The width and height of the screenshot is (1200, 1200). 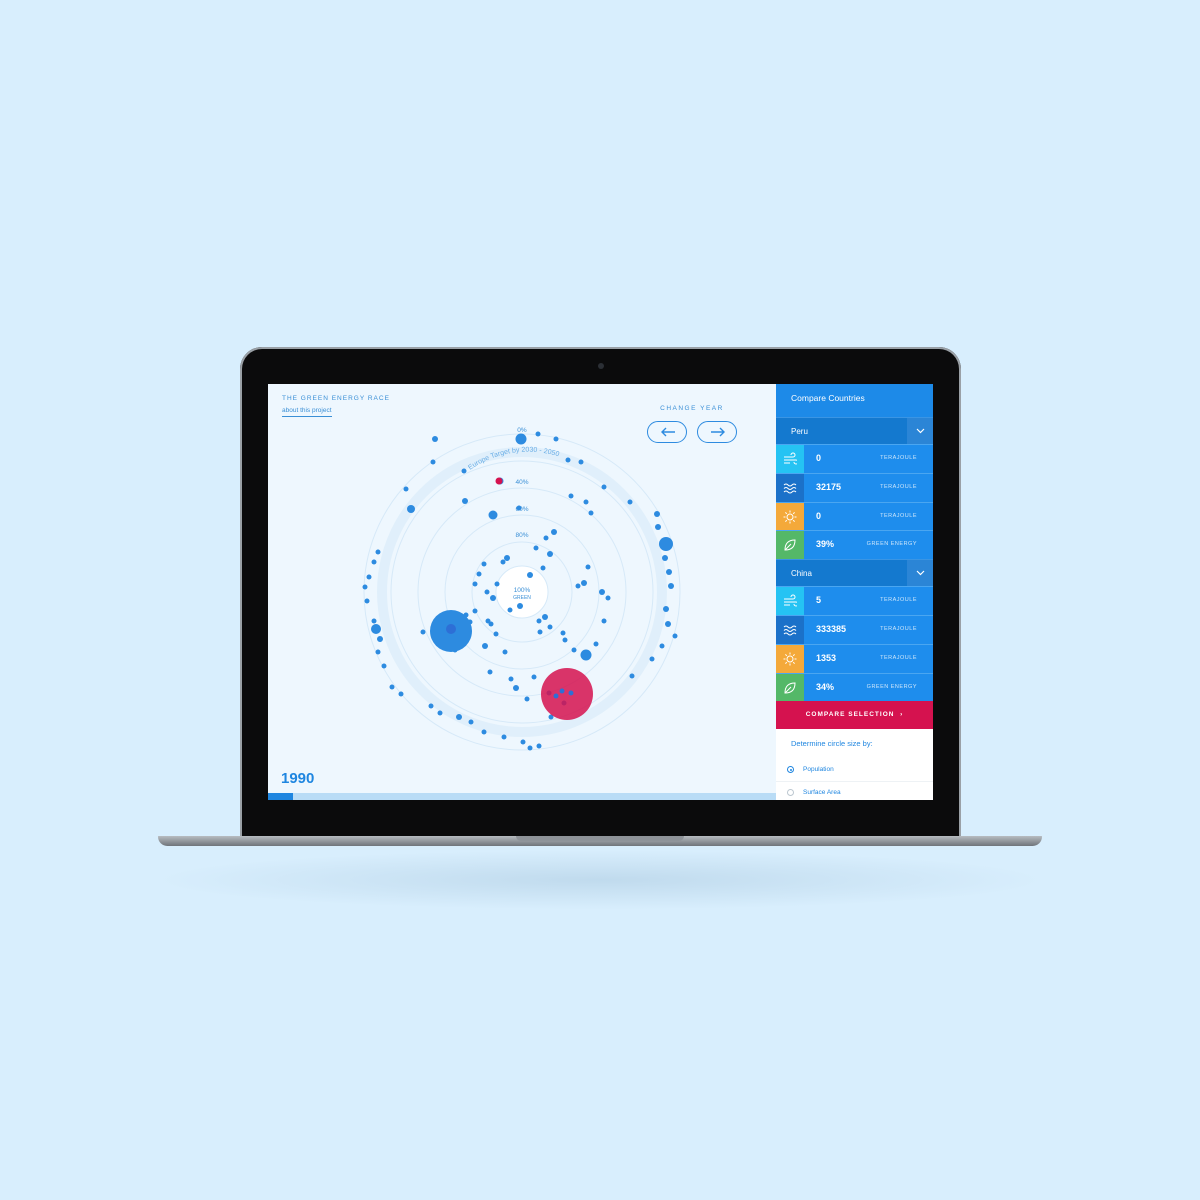 I want to click on chevron-down-icon, so click(x=920, y=431).